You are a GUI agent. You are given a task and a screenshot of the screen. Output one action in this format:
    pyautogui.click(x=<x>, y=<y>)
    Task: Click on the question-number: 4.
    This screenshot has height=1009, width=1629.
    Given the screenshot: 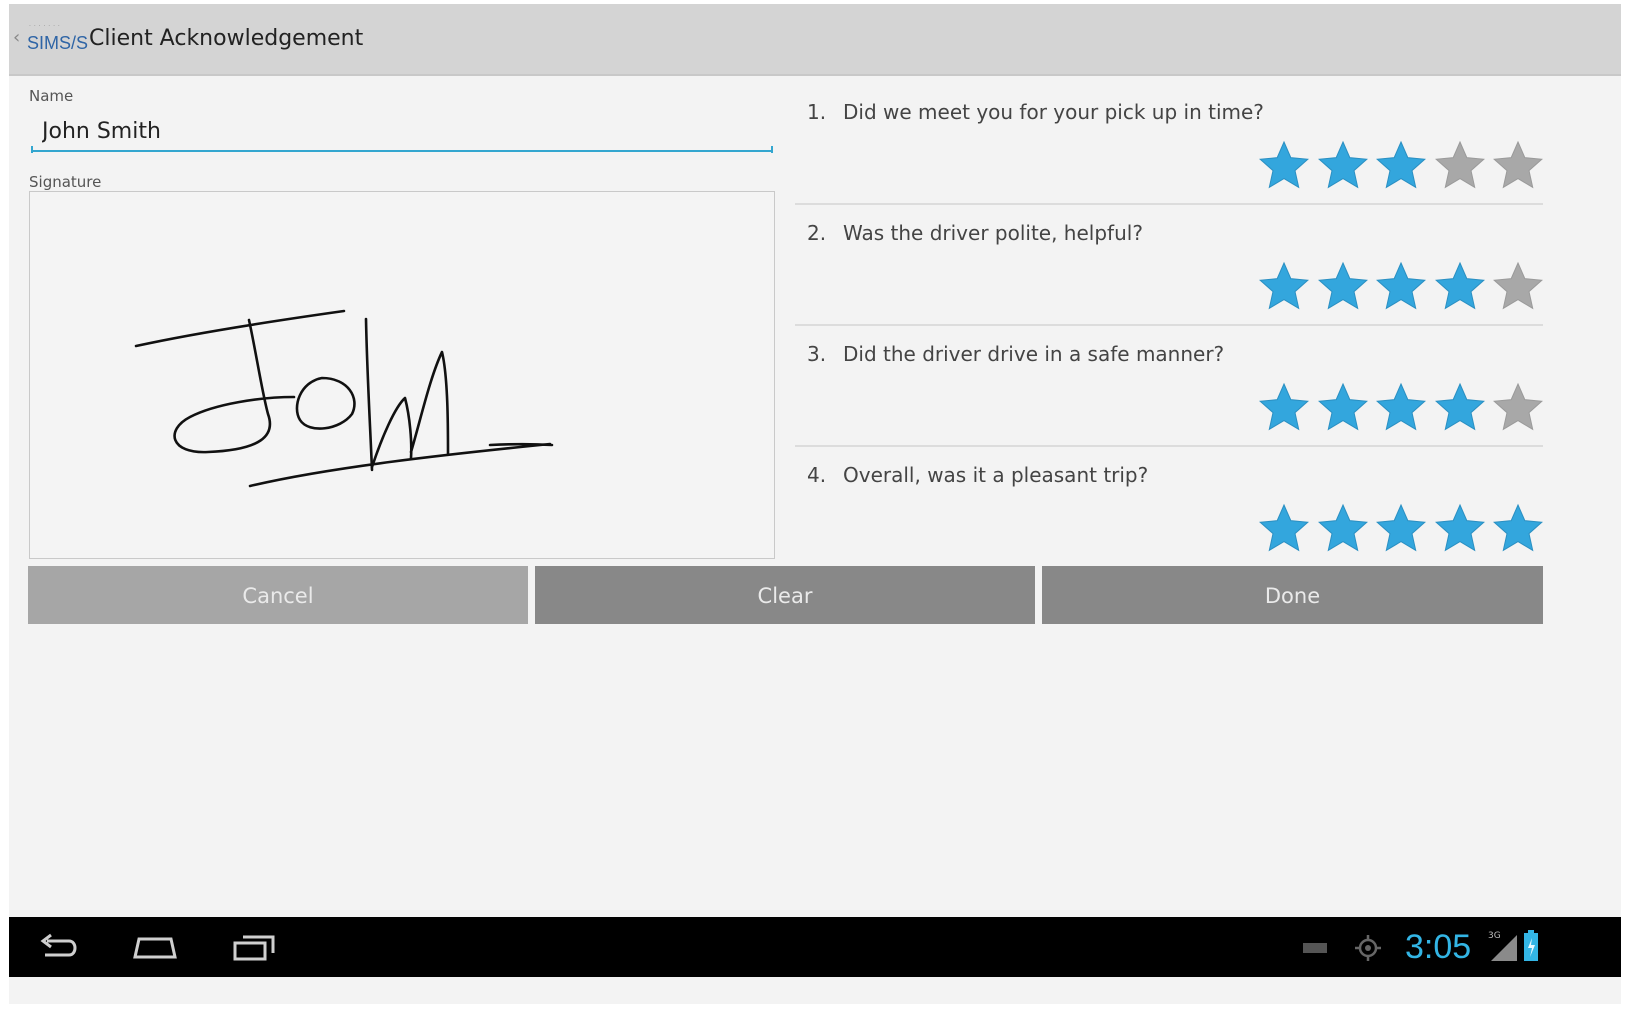 What is the action you would take?
    pyautogui.click(x=817, y=475)
    